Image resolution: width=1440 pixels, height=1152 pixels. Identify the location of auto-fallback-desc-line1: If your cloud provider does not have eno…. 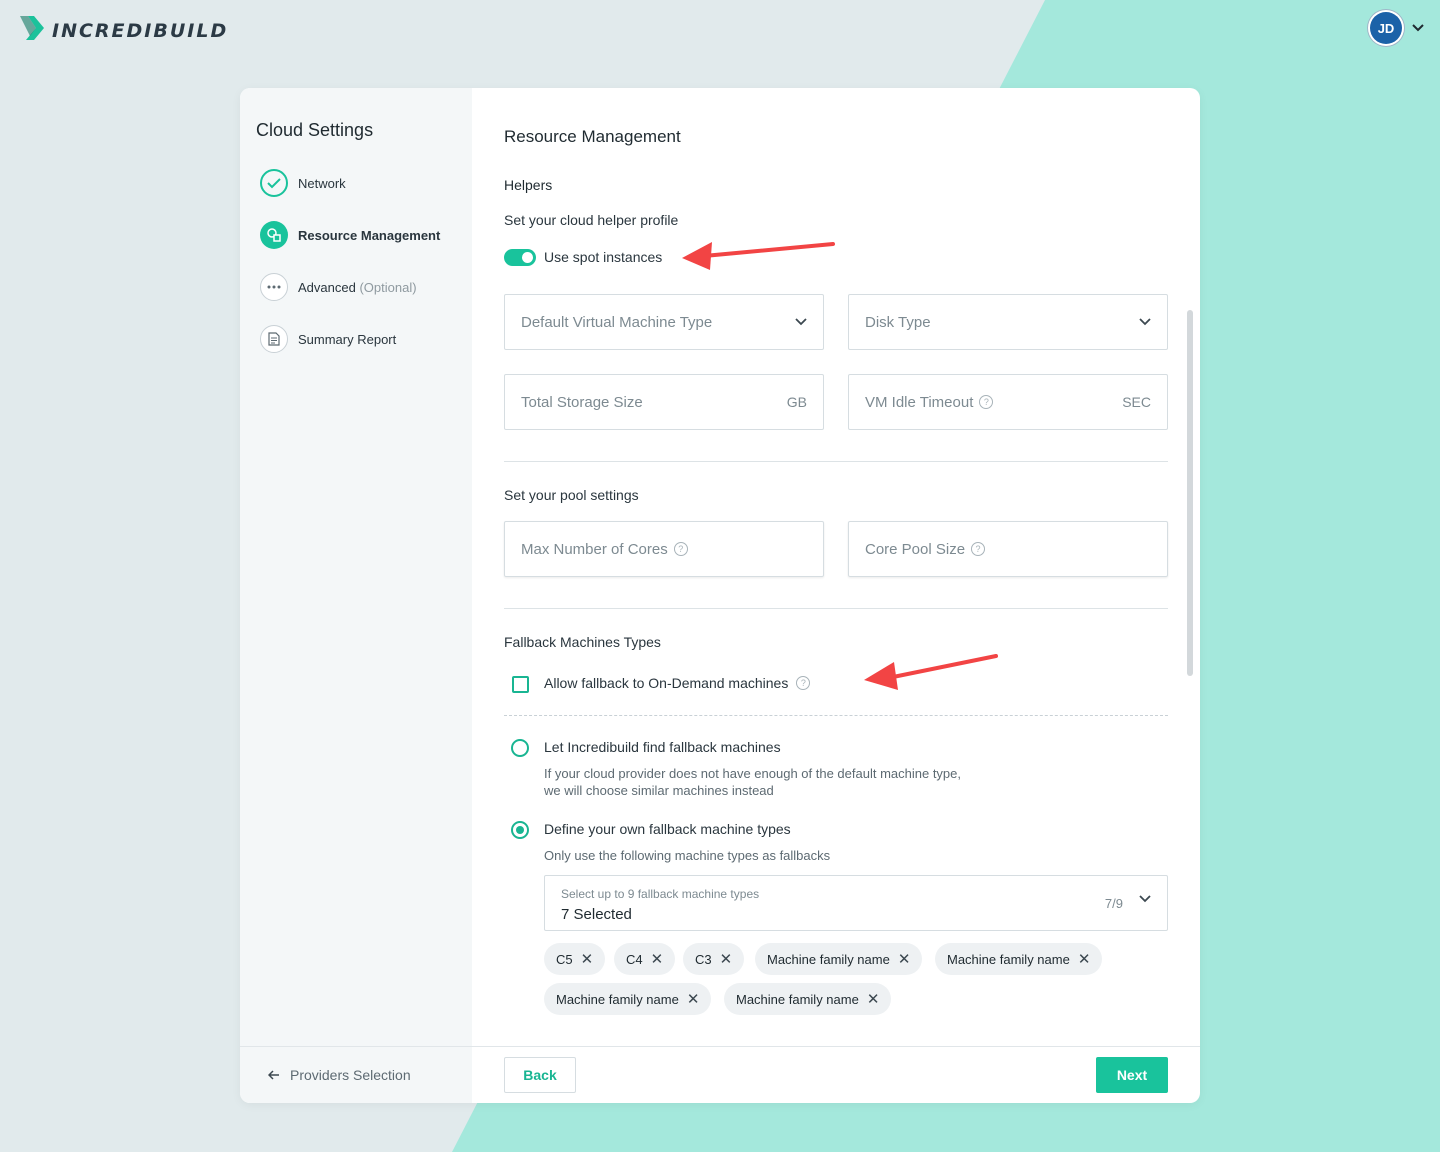
(752, 773).